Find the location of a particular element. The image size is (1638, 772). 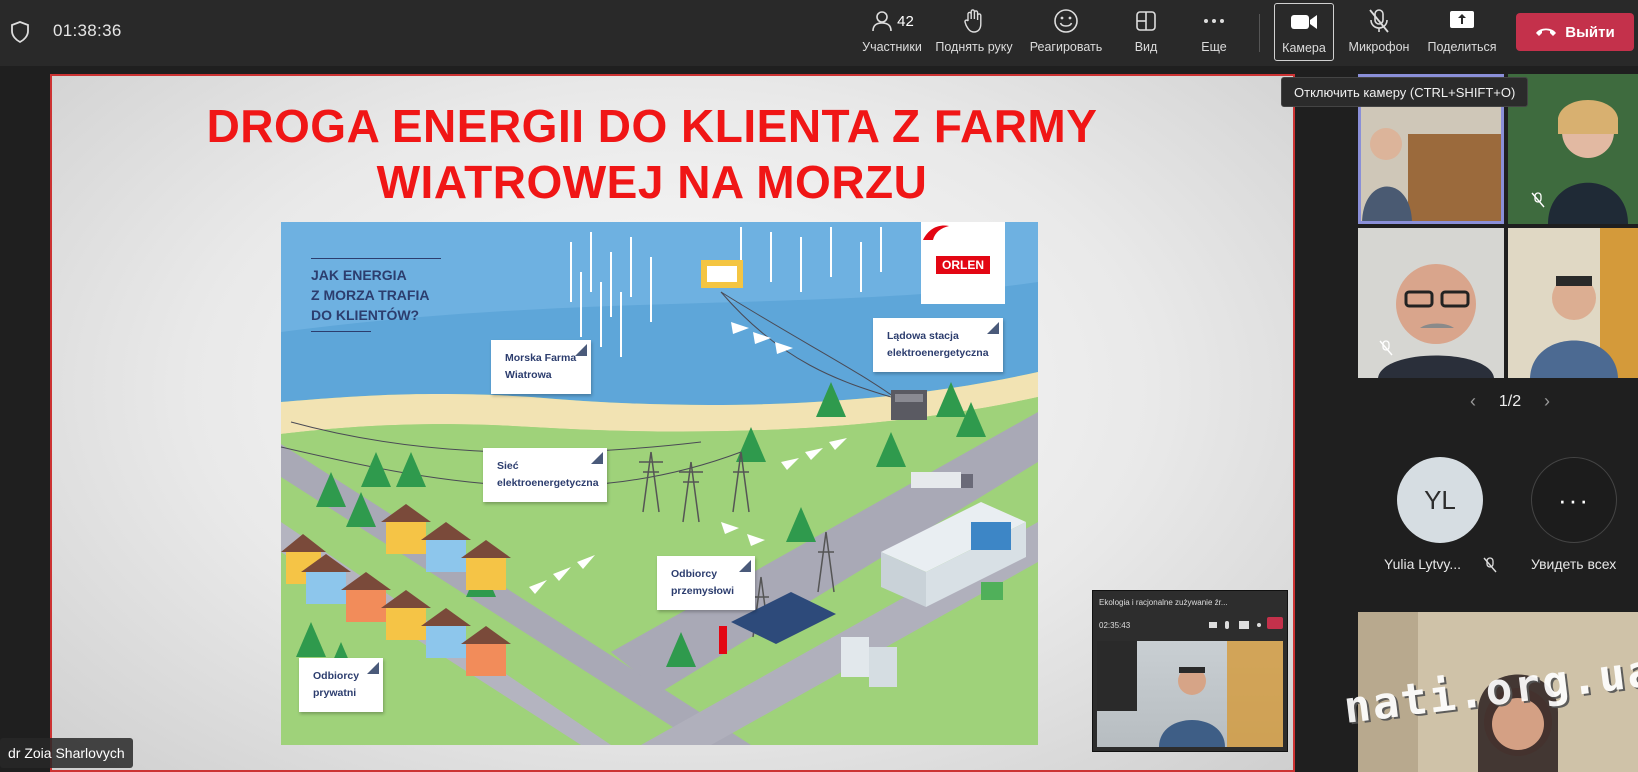

share-button: Поделиться is located at coordinates (1462, 33).